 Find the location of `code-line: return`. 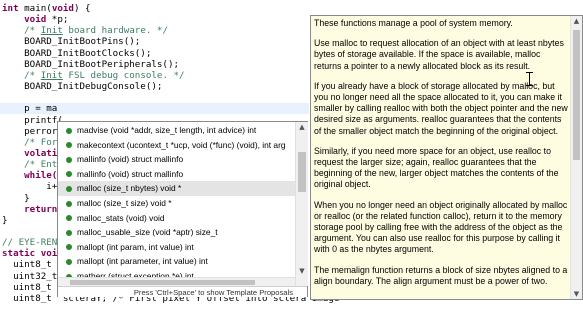

code-line: return is located at coordinates (29, 209).